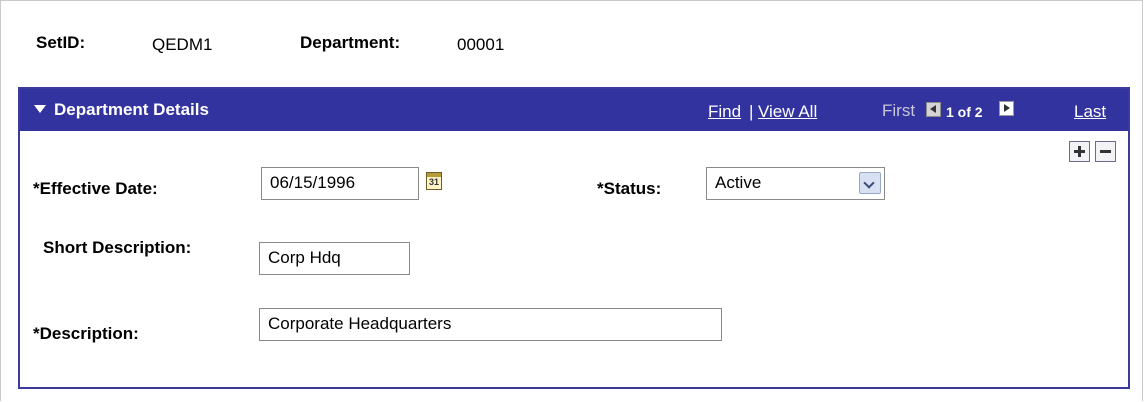  What do you see at coordinates (481, 44) in the screenshot?
I see `department-value: 00001` at bounding box center [481, 44].